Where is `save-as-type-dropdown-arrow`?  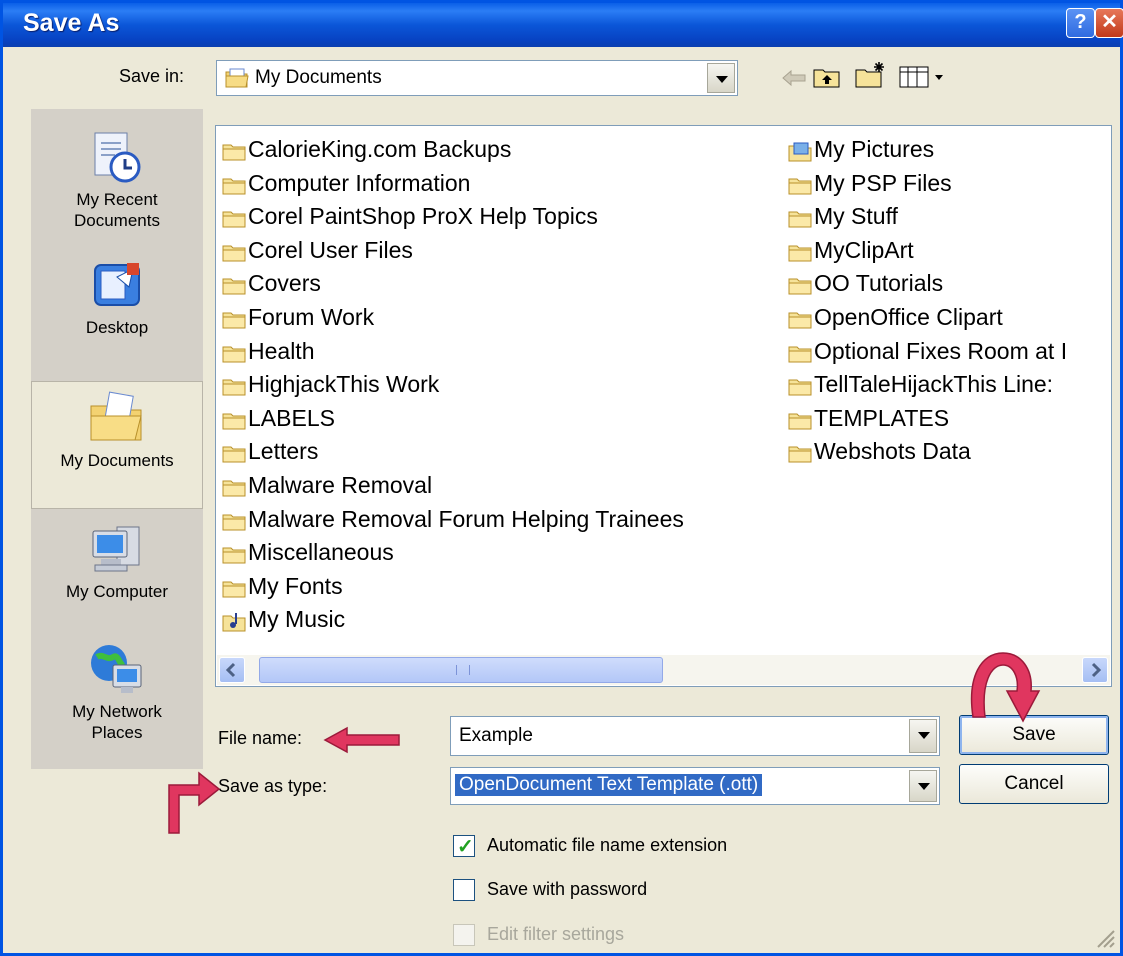
save-as-type-dropdown-arrow is located at coordinates (923, 786).